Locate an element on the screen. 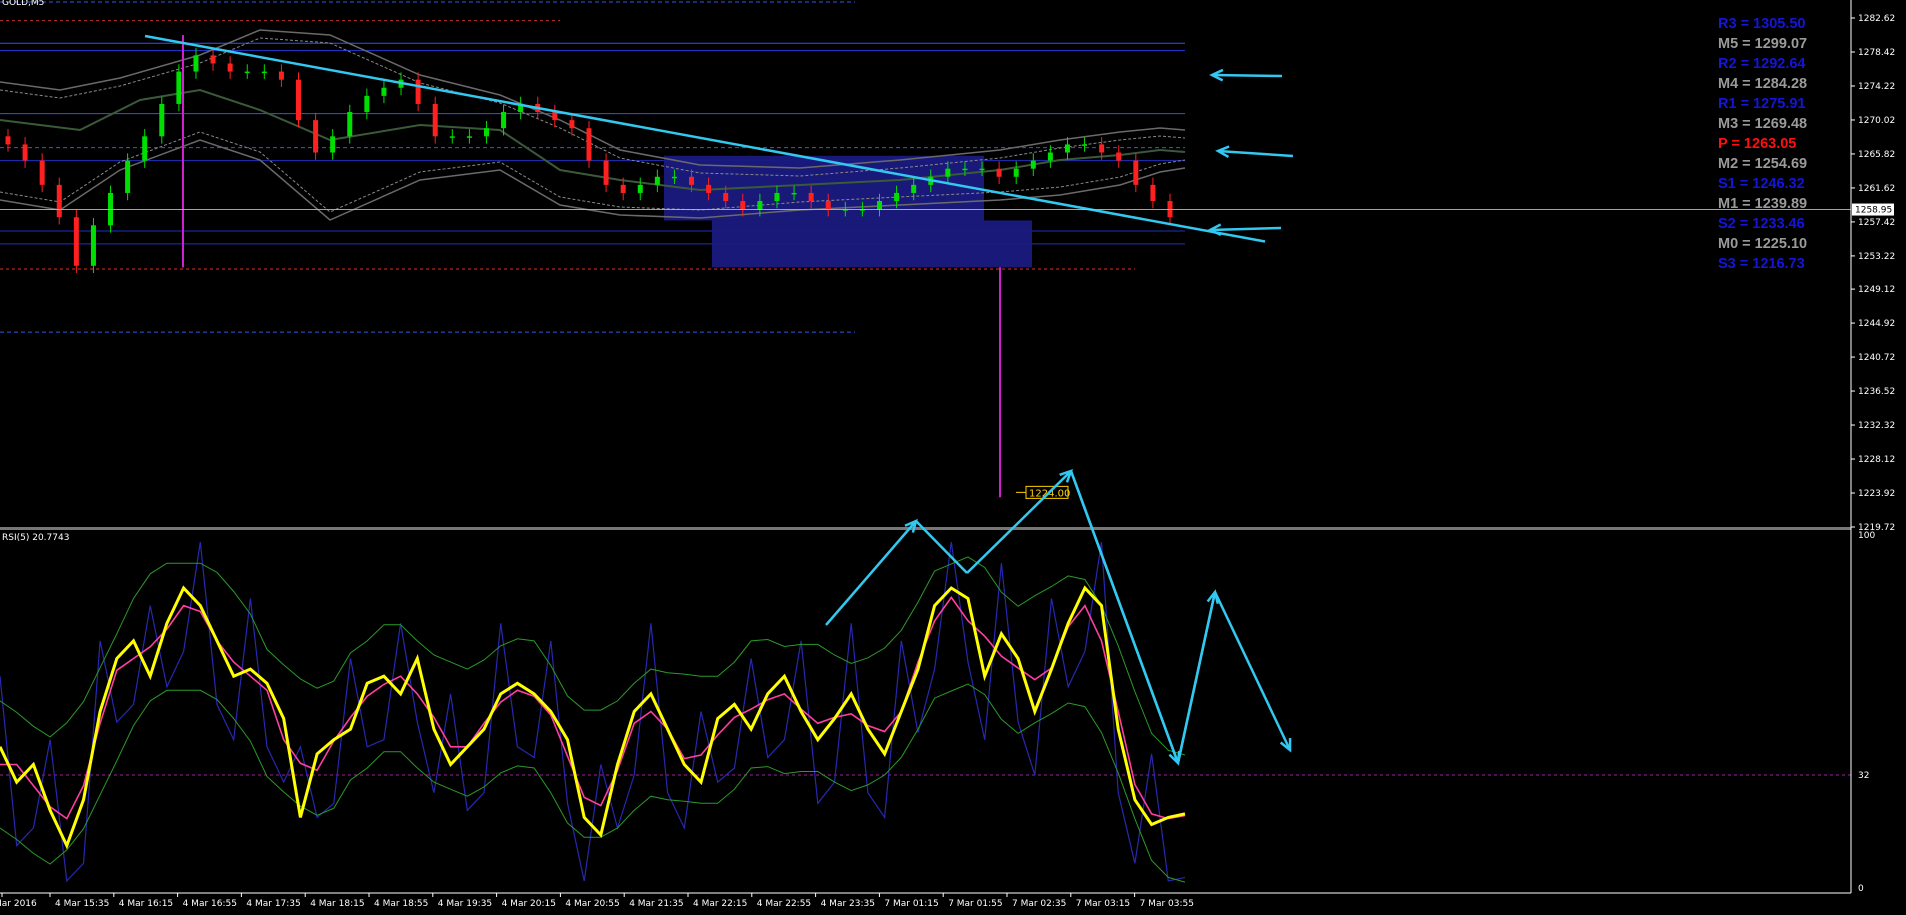 The height and width of the screenshot is (915, 1906). consolidation-box is located at coordinates (872, 244).